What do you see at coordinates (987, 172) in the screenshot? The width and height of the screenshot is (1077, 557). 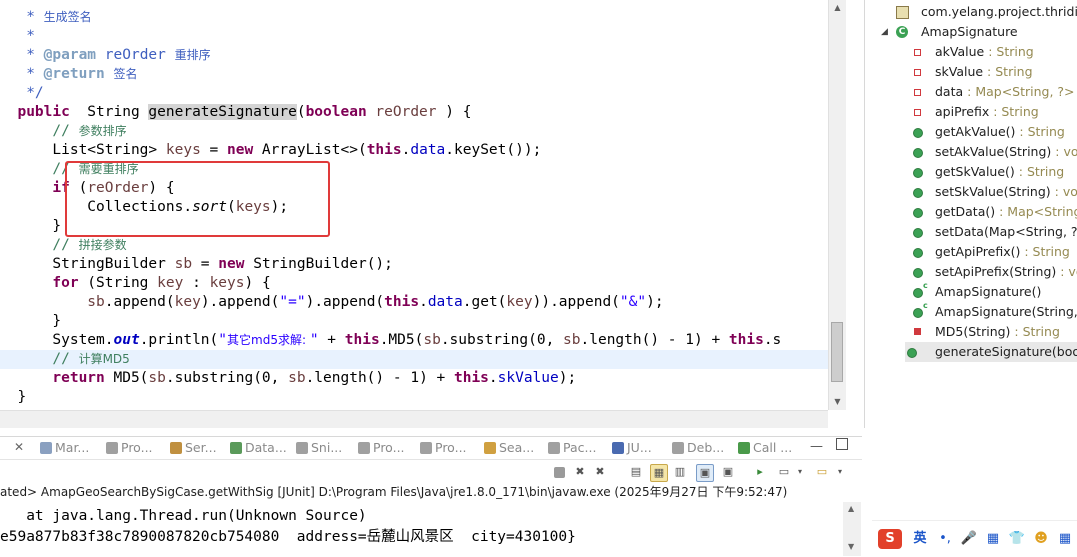 I see `outline-member: getSkValue() : String` at bounding box center [987, 172].